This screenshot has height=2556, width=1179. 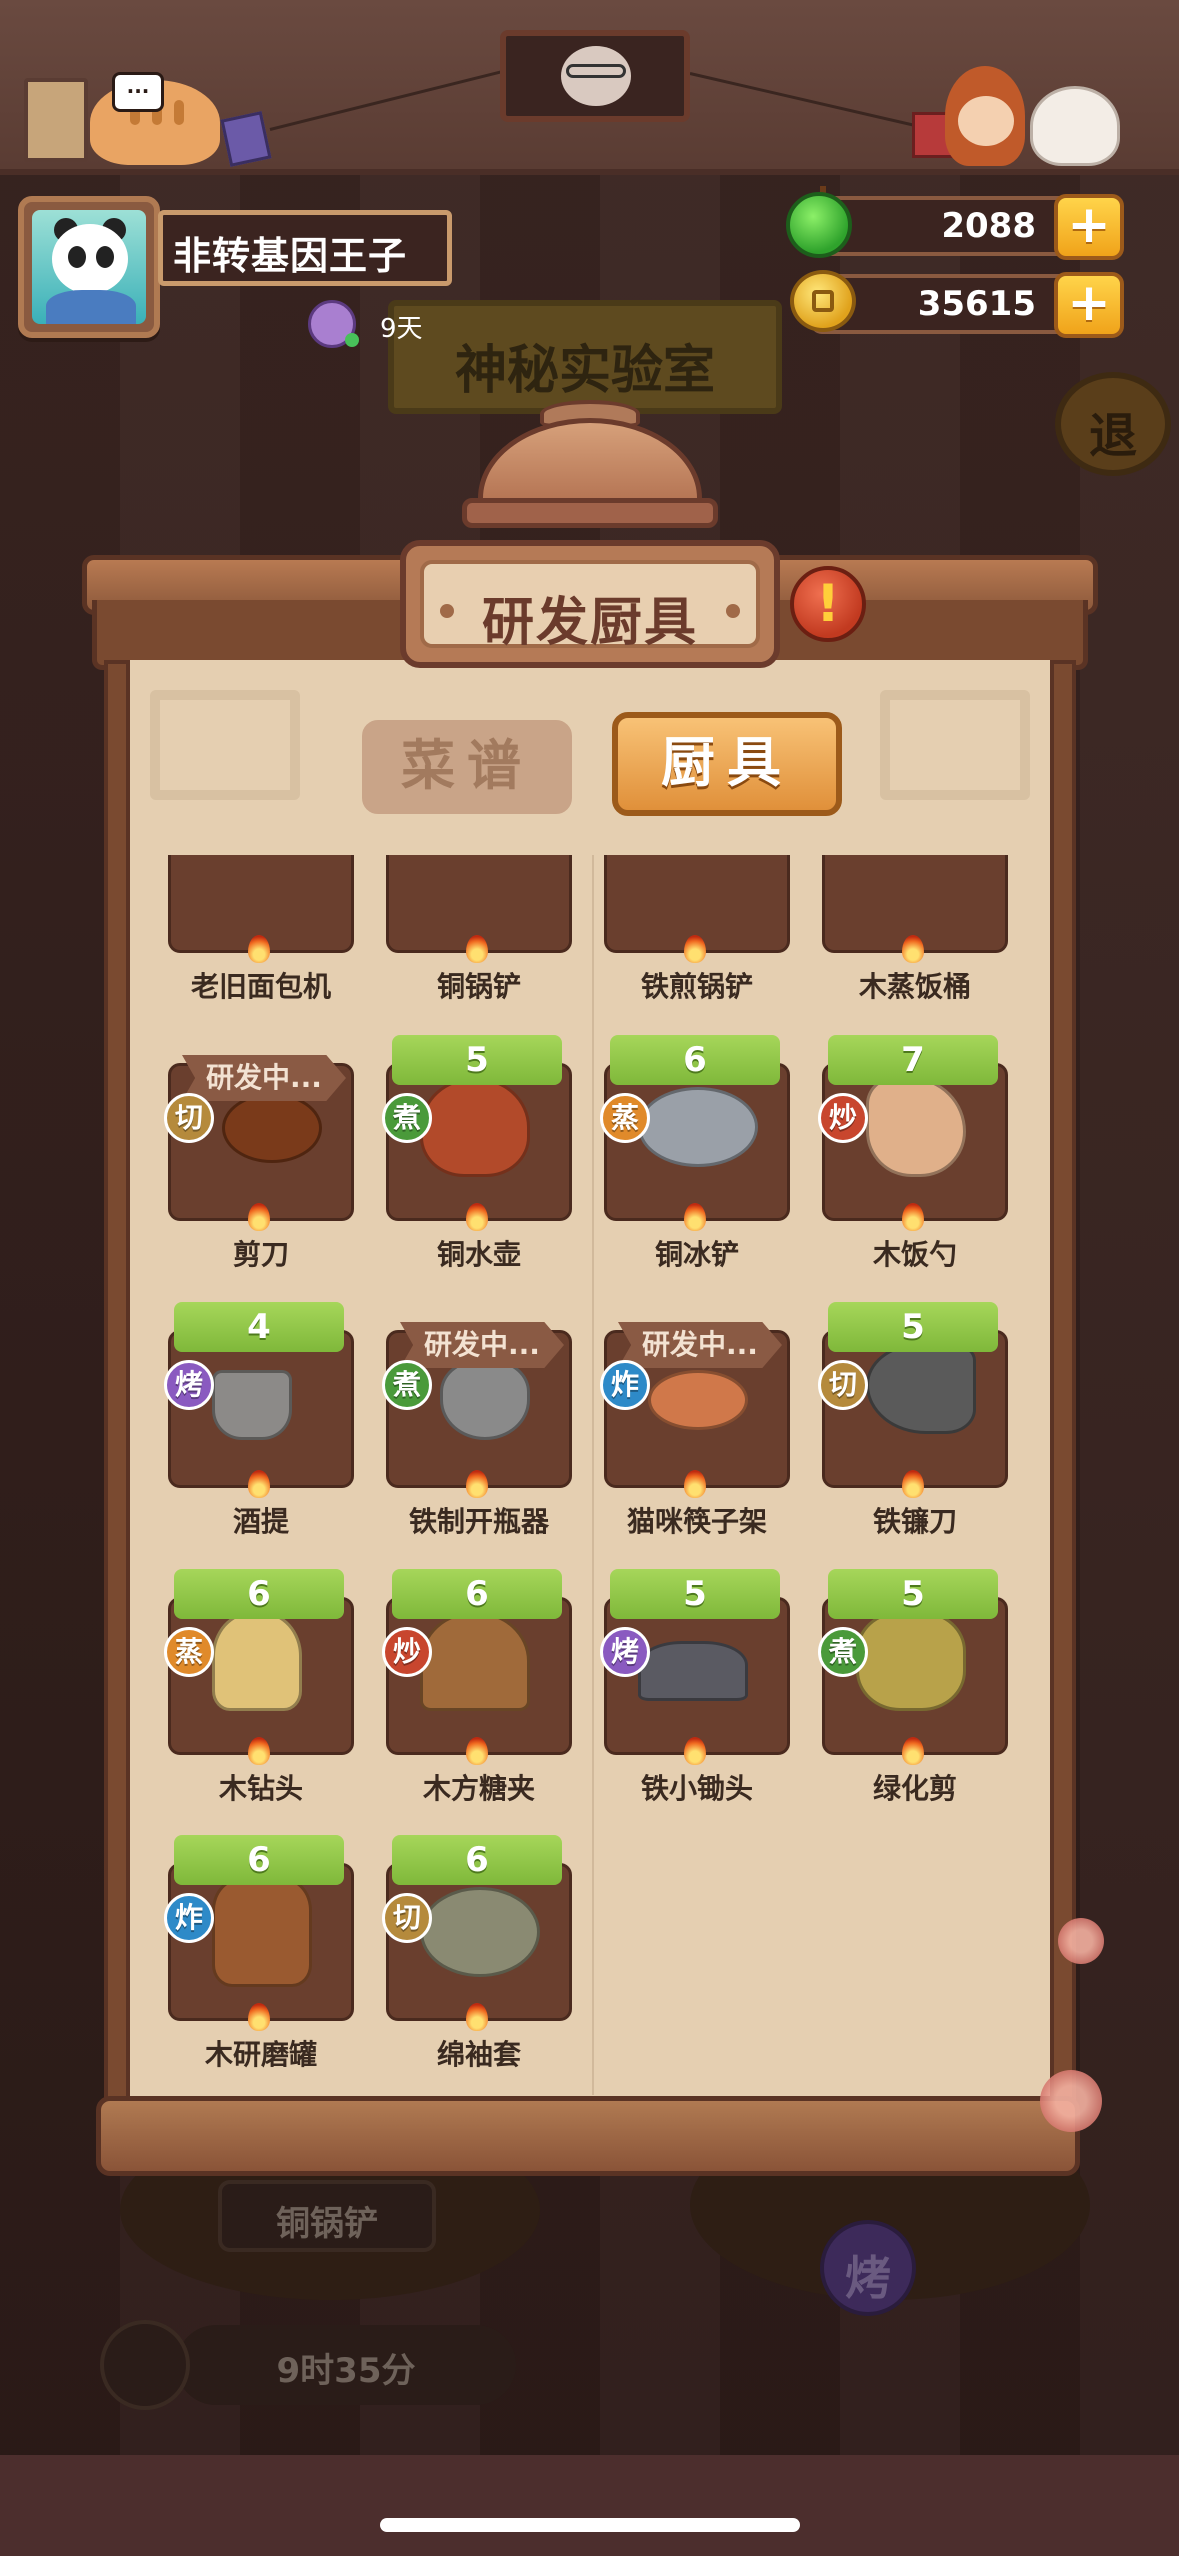 What do you see at coordinates (694, 929) in the screenshot?
I see `cookware-item: 铁煎锅铲` at bounding box center [694, 929].